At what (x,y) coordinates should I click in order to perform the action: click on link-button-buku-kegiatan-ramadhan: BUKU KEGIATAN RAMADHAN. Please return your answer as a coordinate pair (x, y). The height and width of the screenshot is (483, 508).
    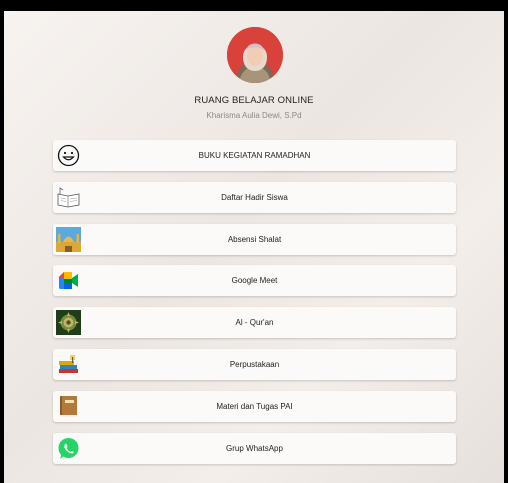
    Looking at the image, I should click on (254, 155).